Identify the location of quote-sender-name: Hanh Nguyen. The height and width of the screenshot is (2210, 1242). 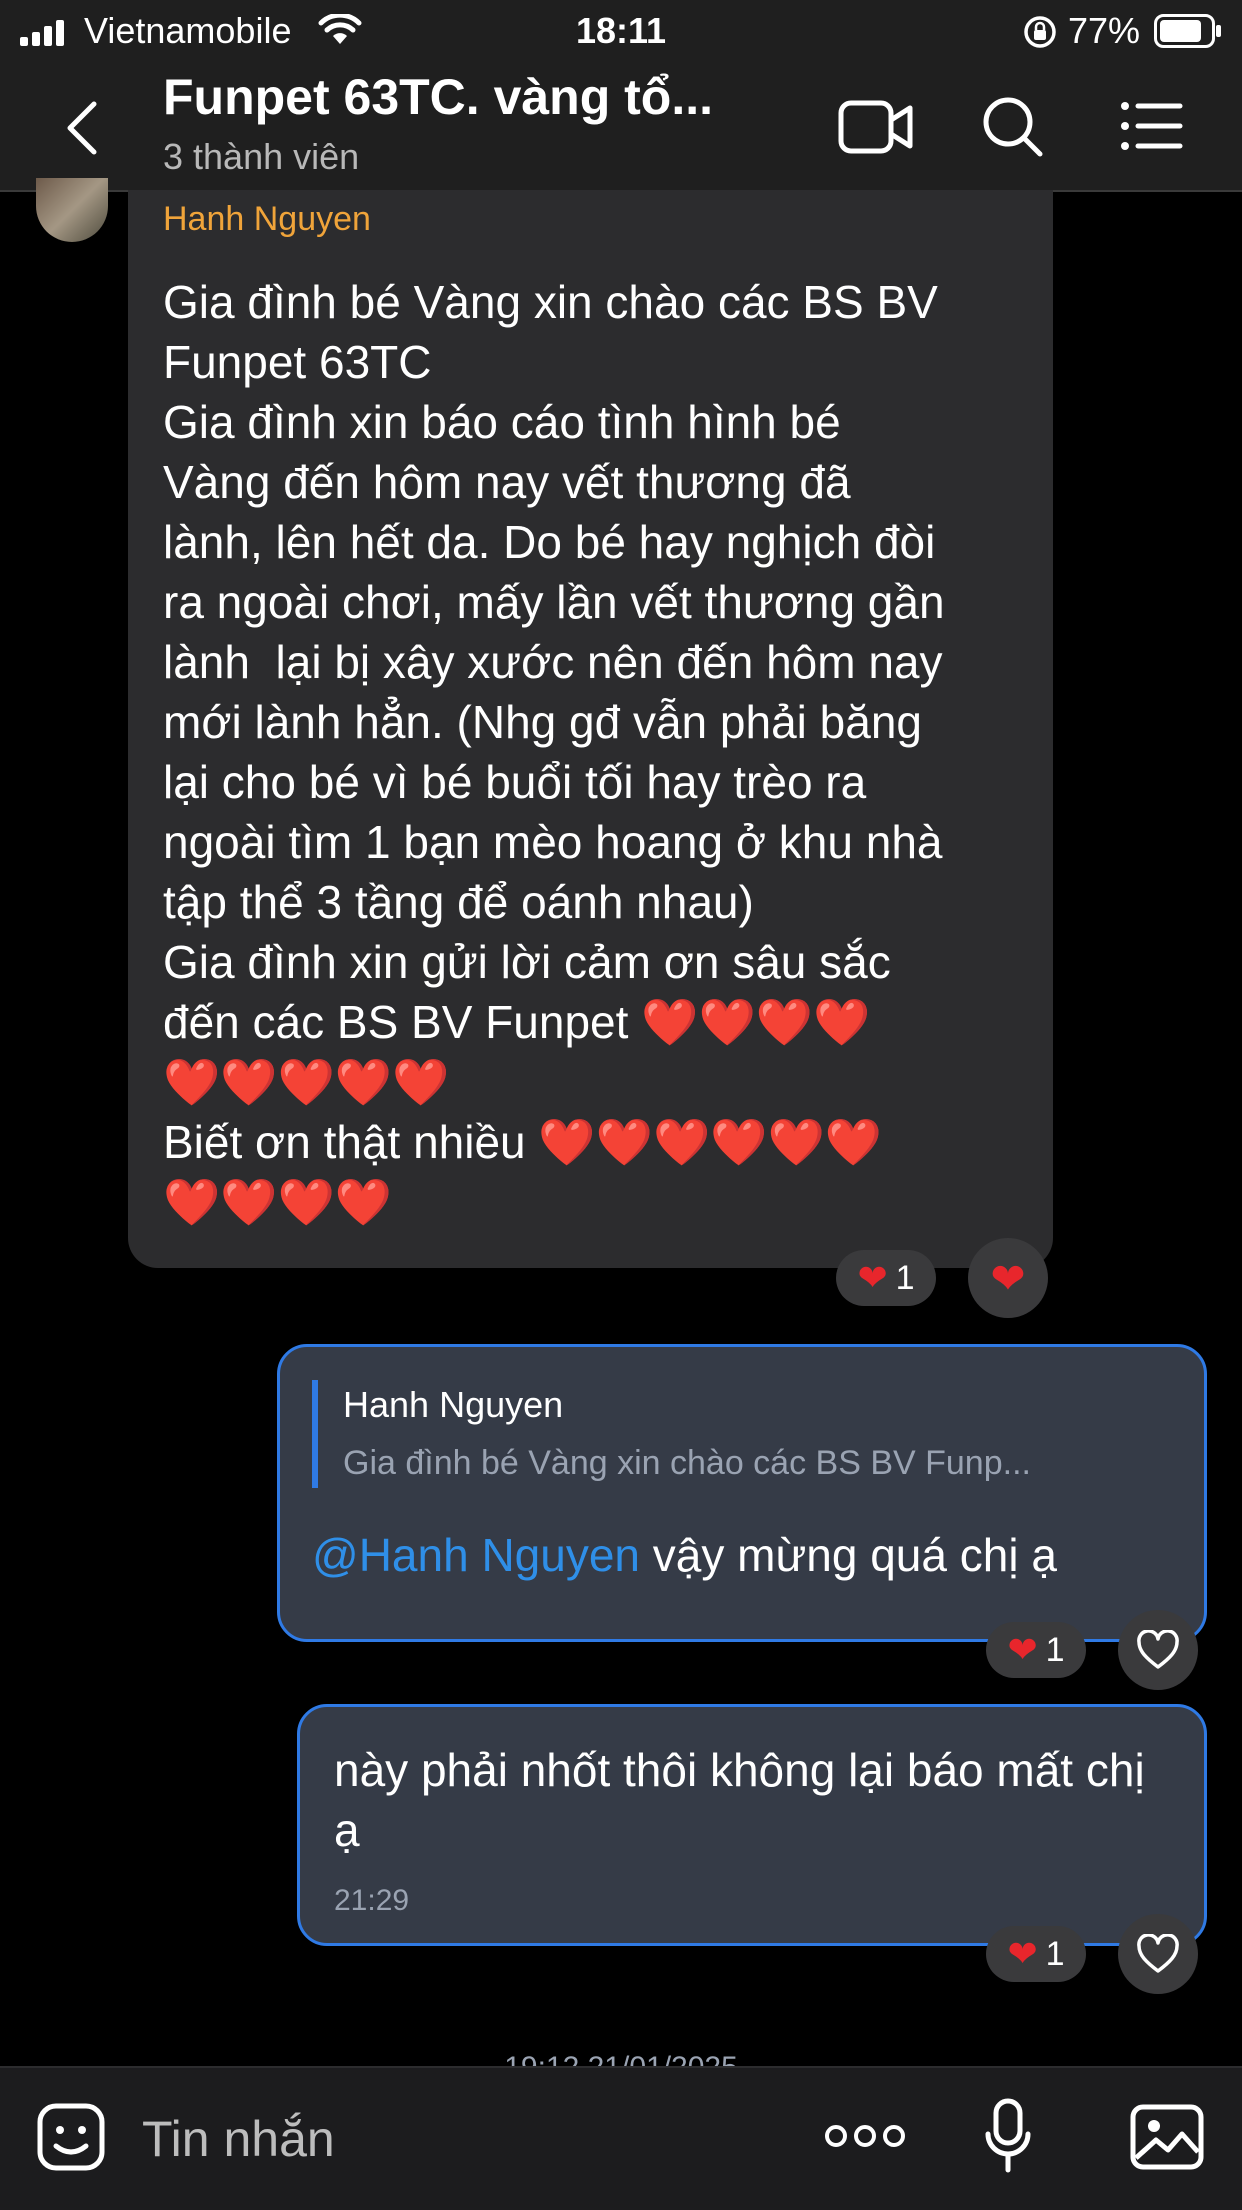
(453, 1404).